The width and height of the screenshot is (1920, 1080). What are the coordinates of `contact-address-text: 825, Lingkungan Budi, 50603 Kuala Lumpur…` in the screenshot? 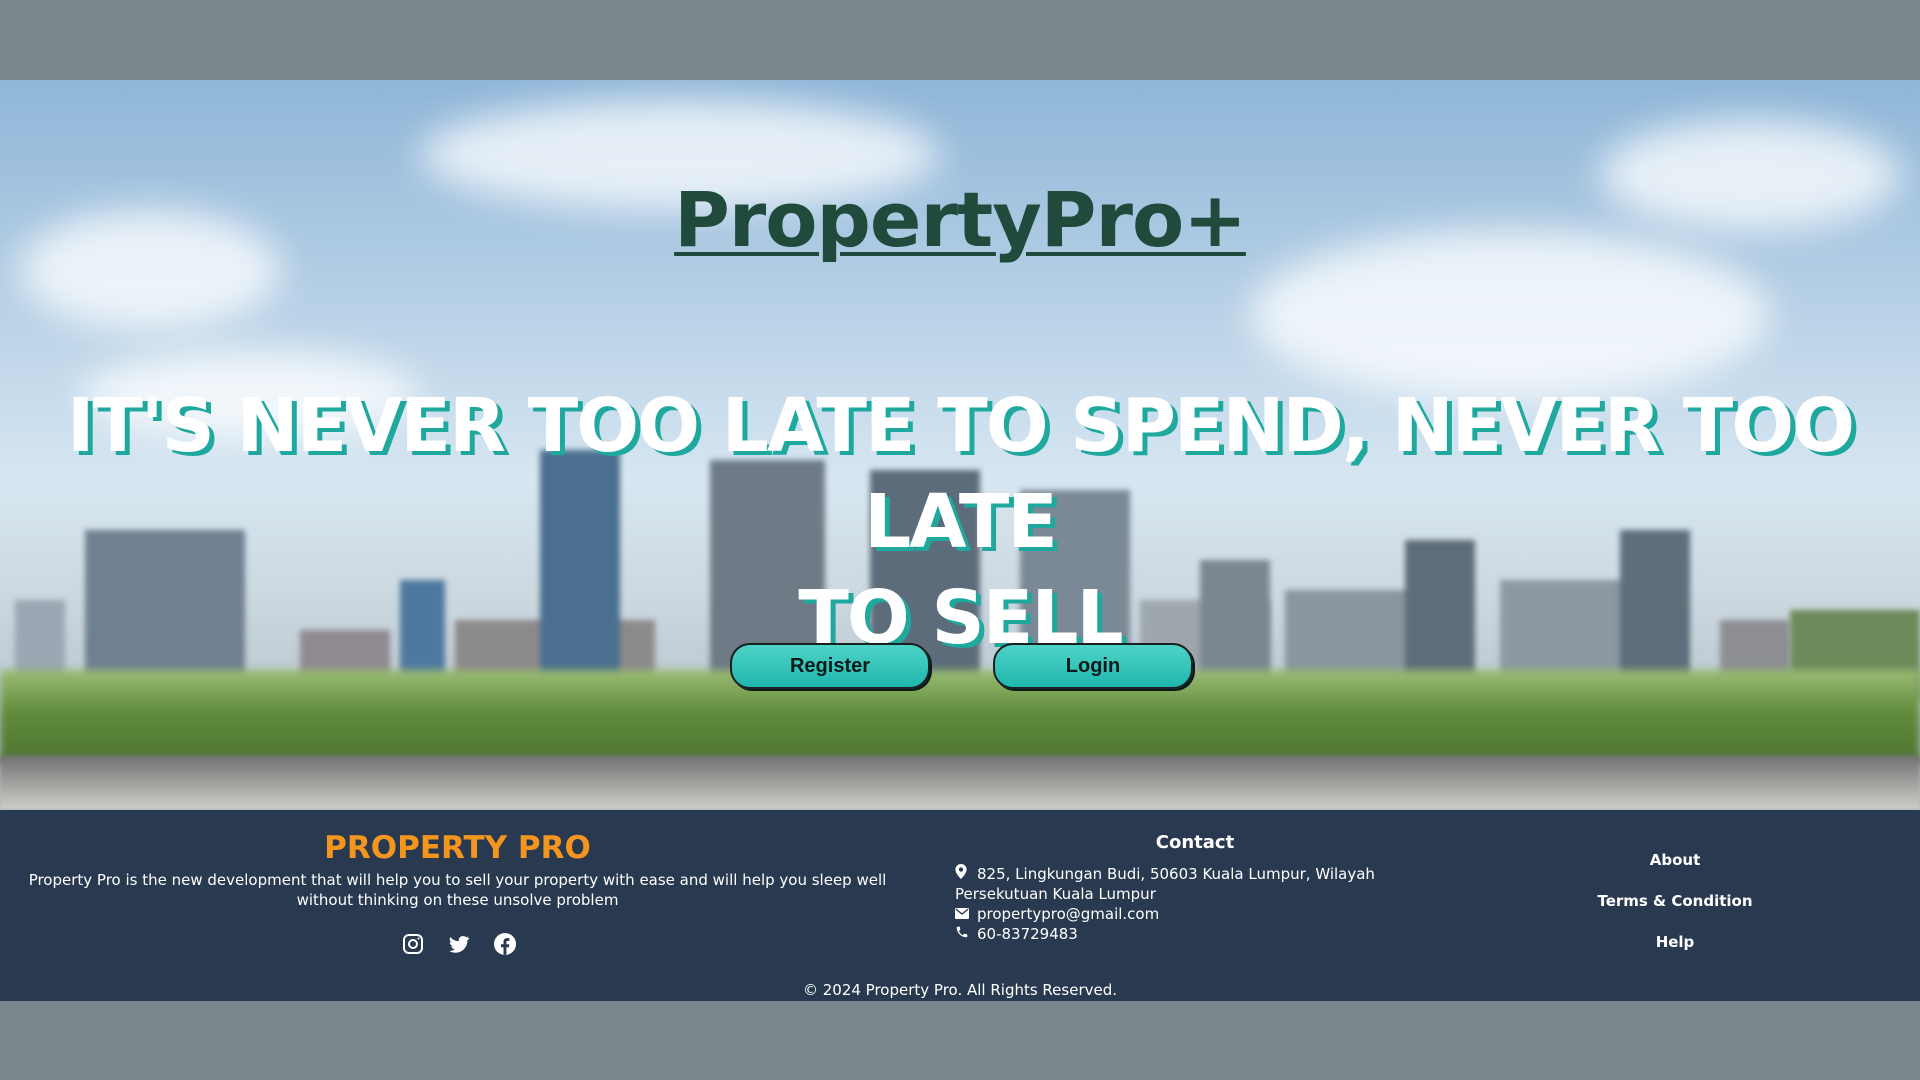 It's located at (1165, 884).